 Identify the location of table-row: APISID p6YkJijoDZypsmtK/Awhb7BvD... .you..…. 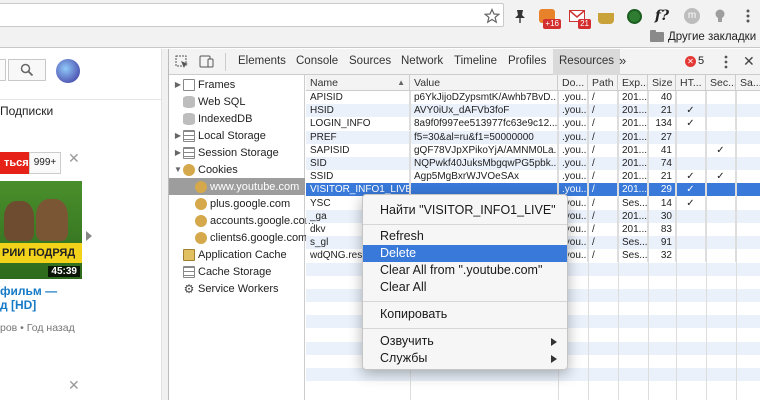
(533, 97).